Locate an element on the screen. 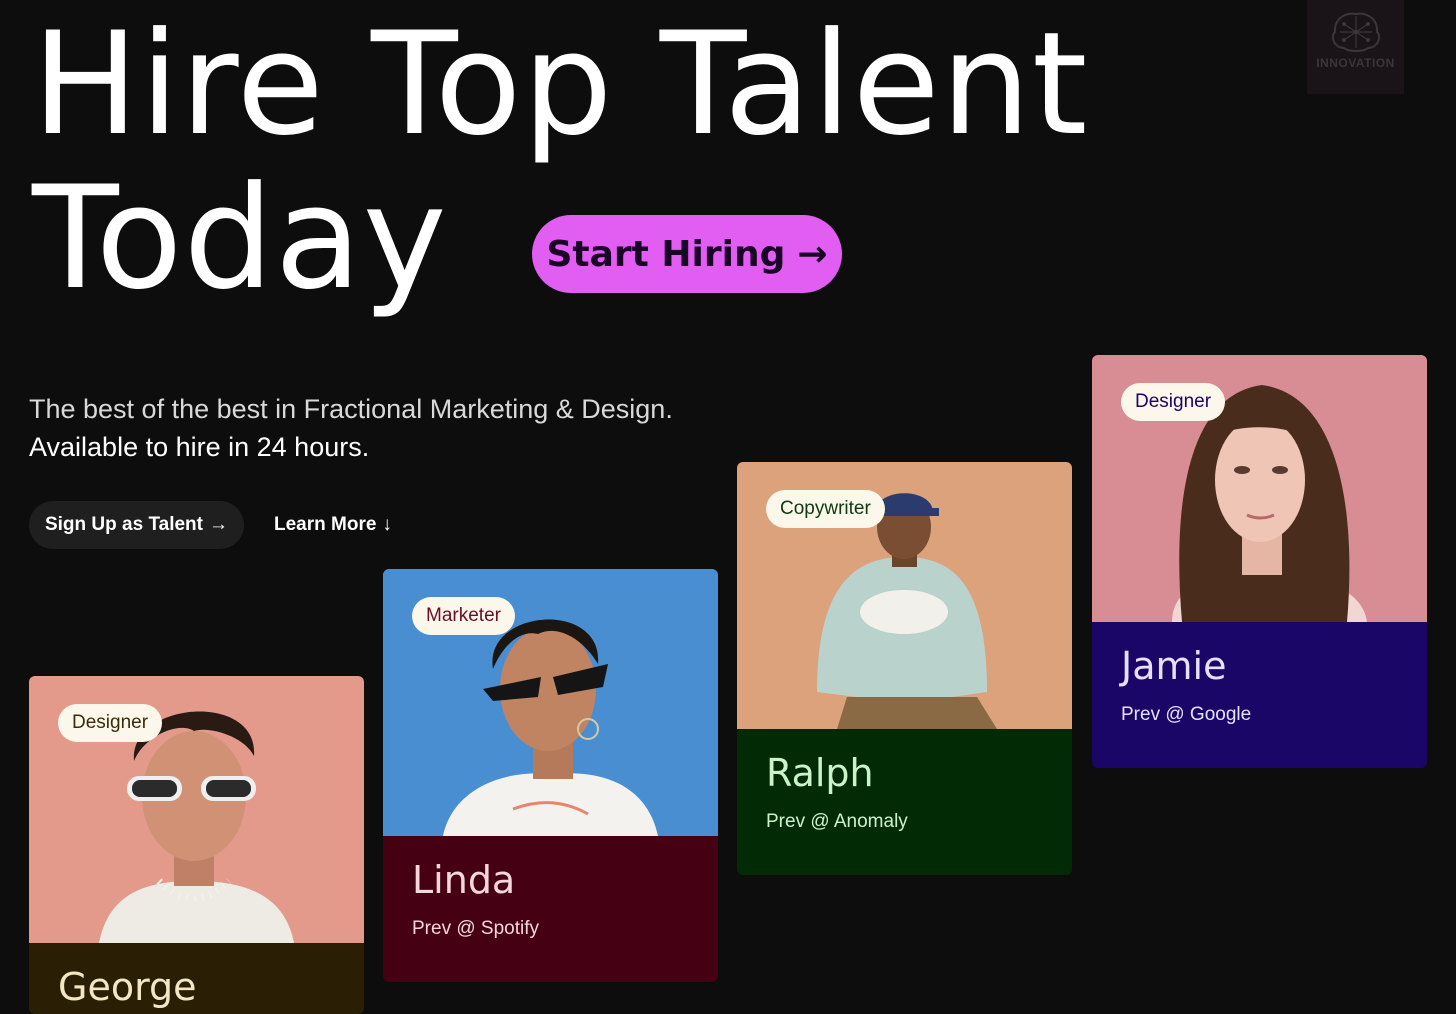 The width and height of the screenshot is (1456, 1014). tagline-line-2: Available to hire in 24 hours. is located at coordinates (199, 447).